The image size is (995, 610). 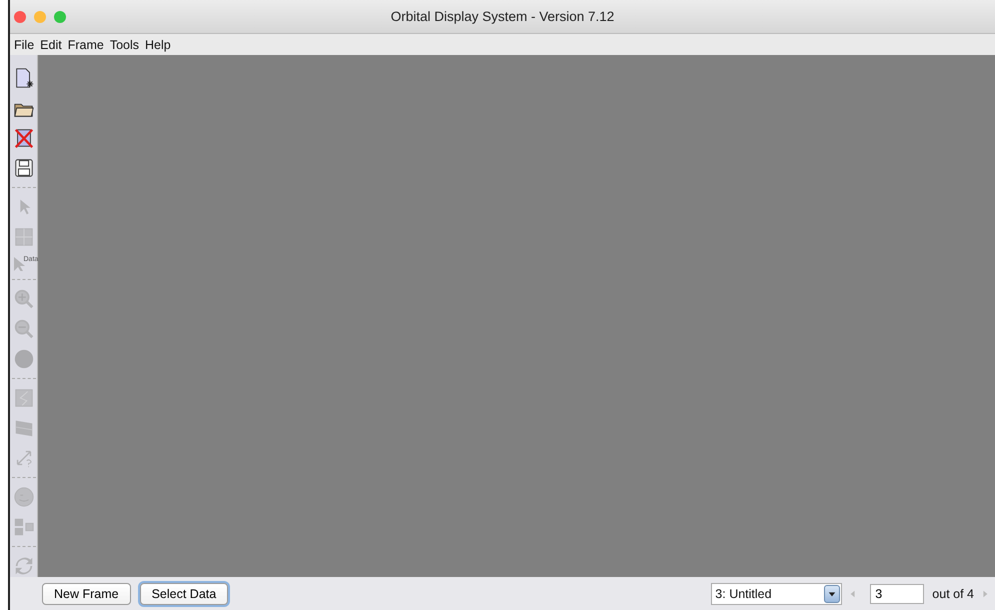 I want to click on window-title: Orbital Display System - Version 7.12, so click(x=502, y=16).